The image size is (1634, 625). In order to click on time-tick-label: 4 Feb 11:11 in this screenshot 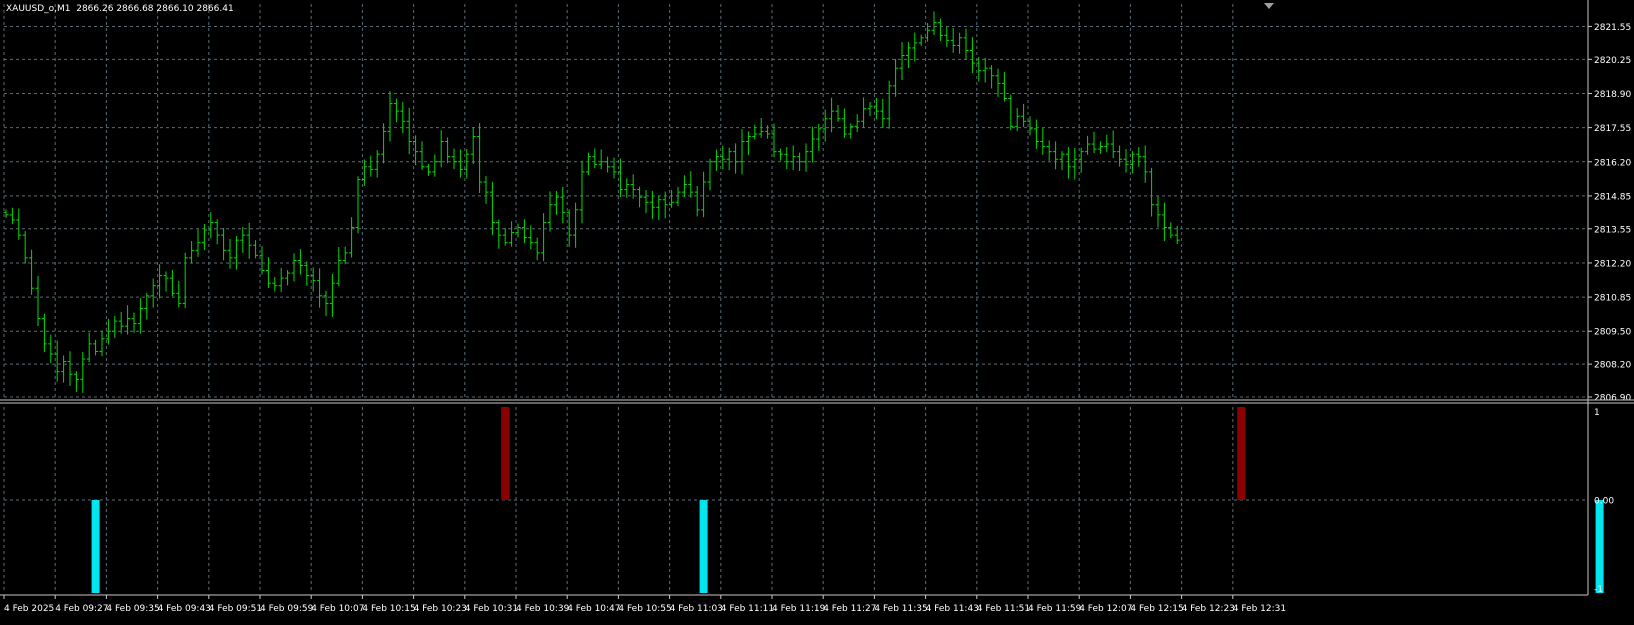, I will do `click(747, 609)`.